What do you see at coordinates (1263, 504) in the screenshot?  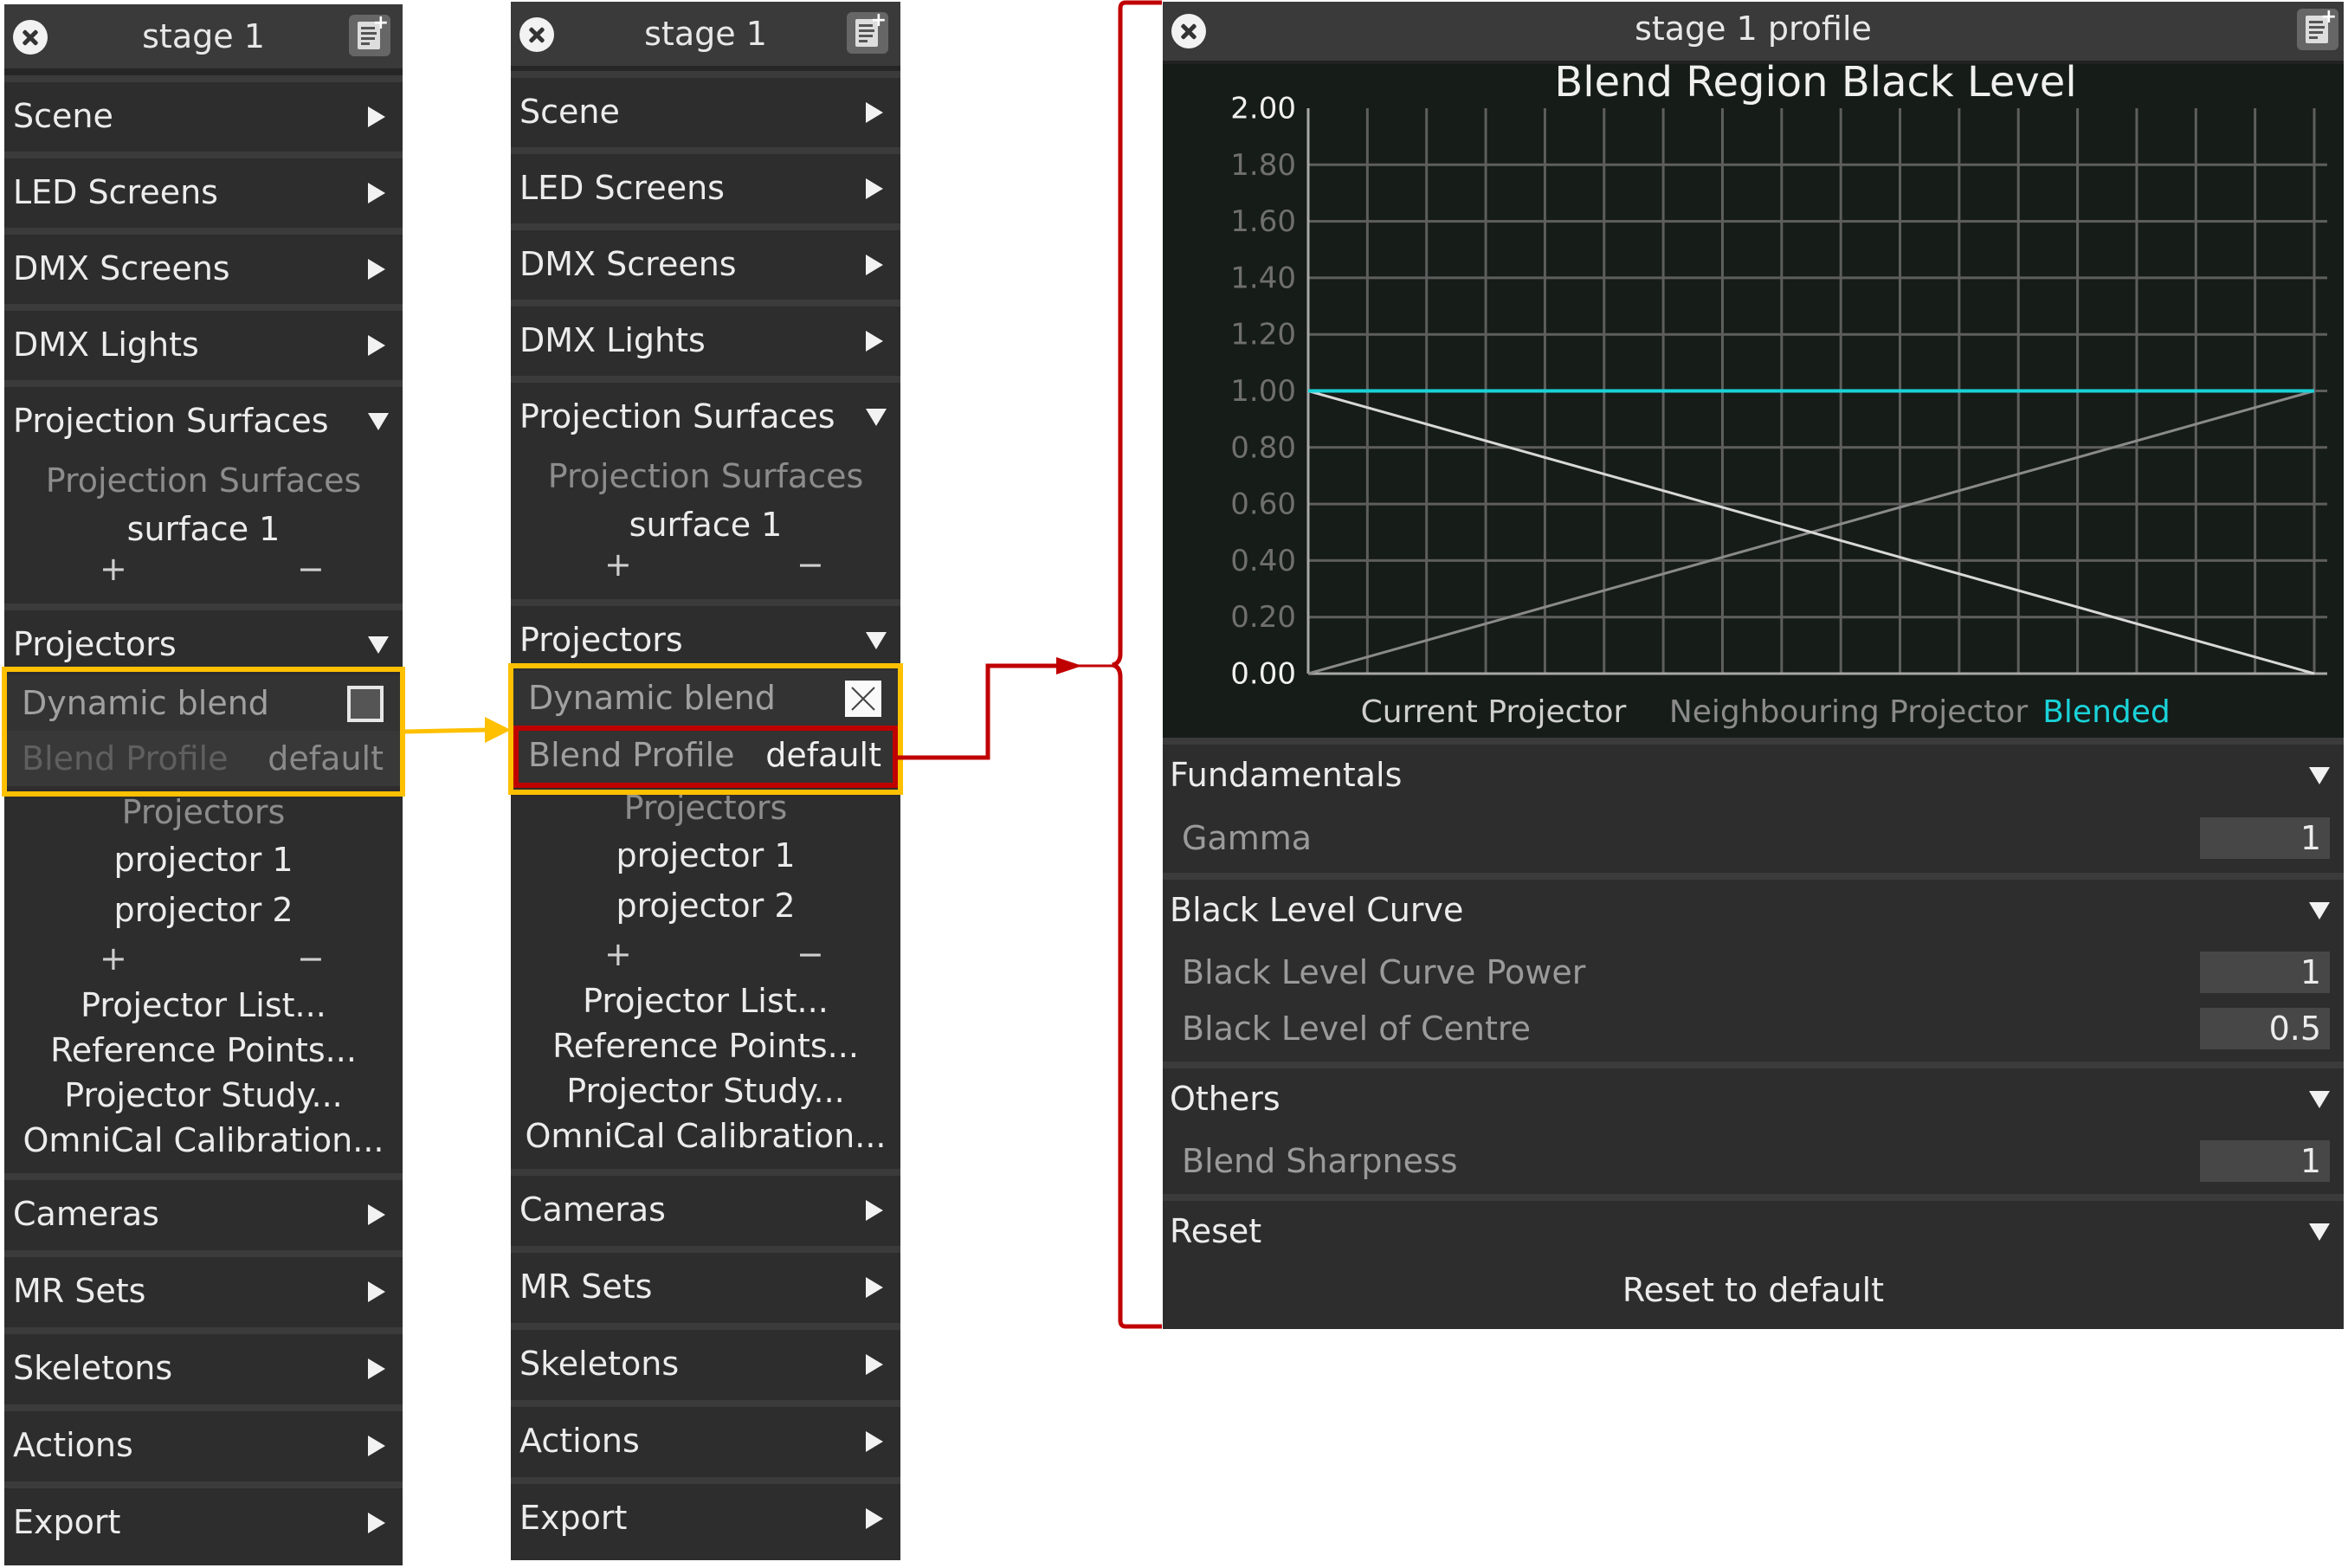 I see `y-tick-label: 0.60` at bounding box center [1263, 504].